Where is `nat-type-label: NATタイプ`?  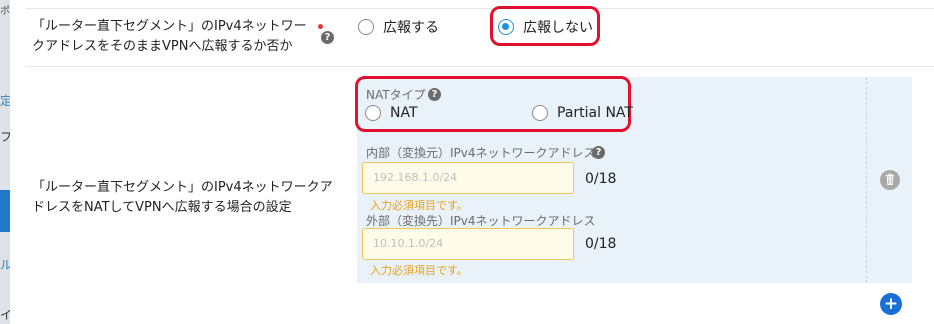
nat-type-label: NATタイプ is located at coordinates (396, 95).